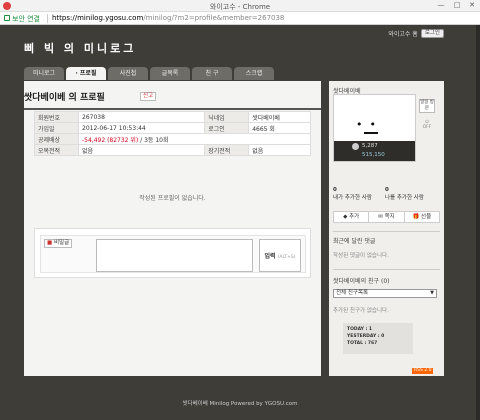 The width and height of the screenshot is (480, 420). What do you see at coordinates (362, 343) in the screenshot?
I see `counter-total: TOTAL : 767` at bounding box center [362, 343].